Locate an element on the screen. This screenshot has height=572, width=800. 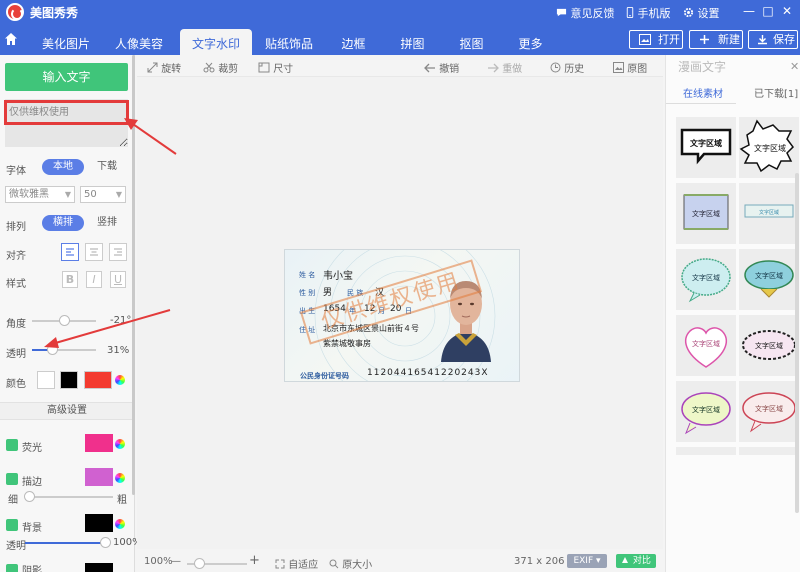
dotted-bubble-icon: 文字区域 is located at coordinates (769, 345).